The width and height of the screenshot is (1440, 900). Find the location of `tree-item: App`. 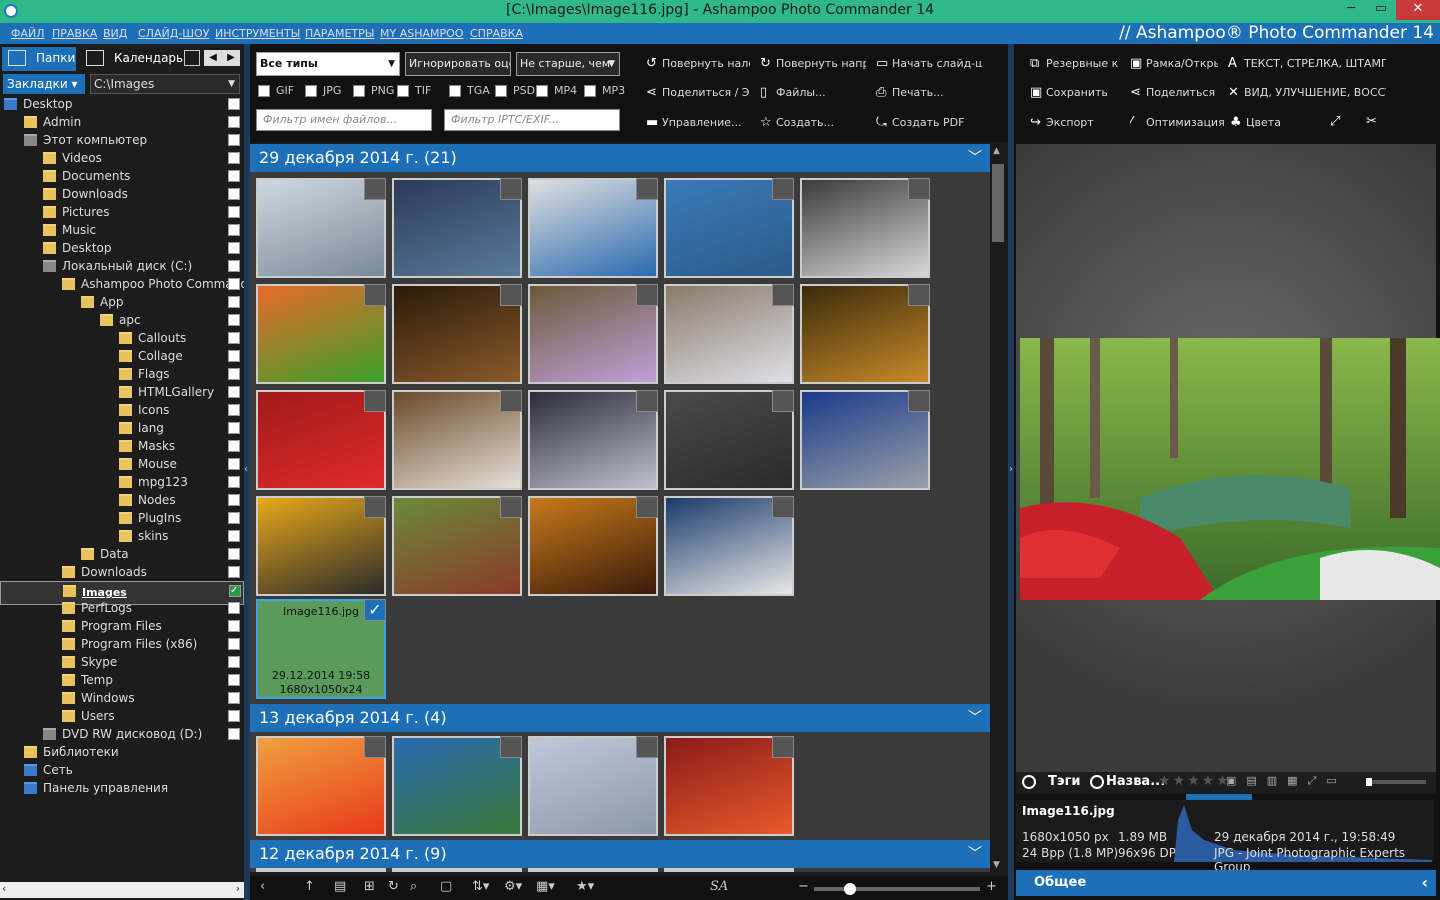

tree-item: App is located at coordinates (122, 302).